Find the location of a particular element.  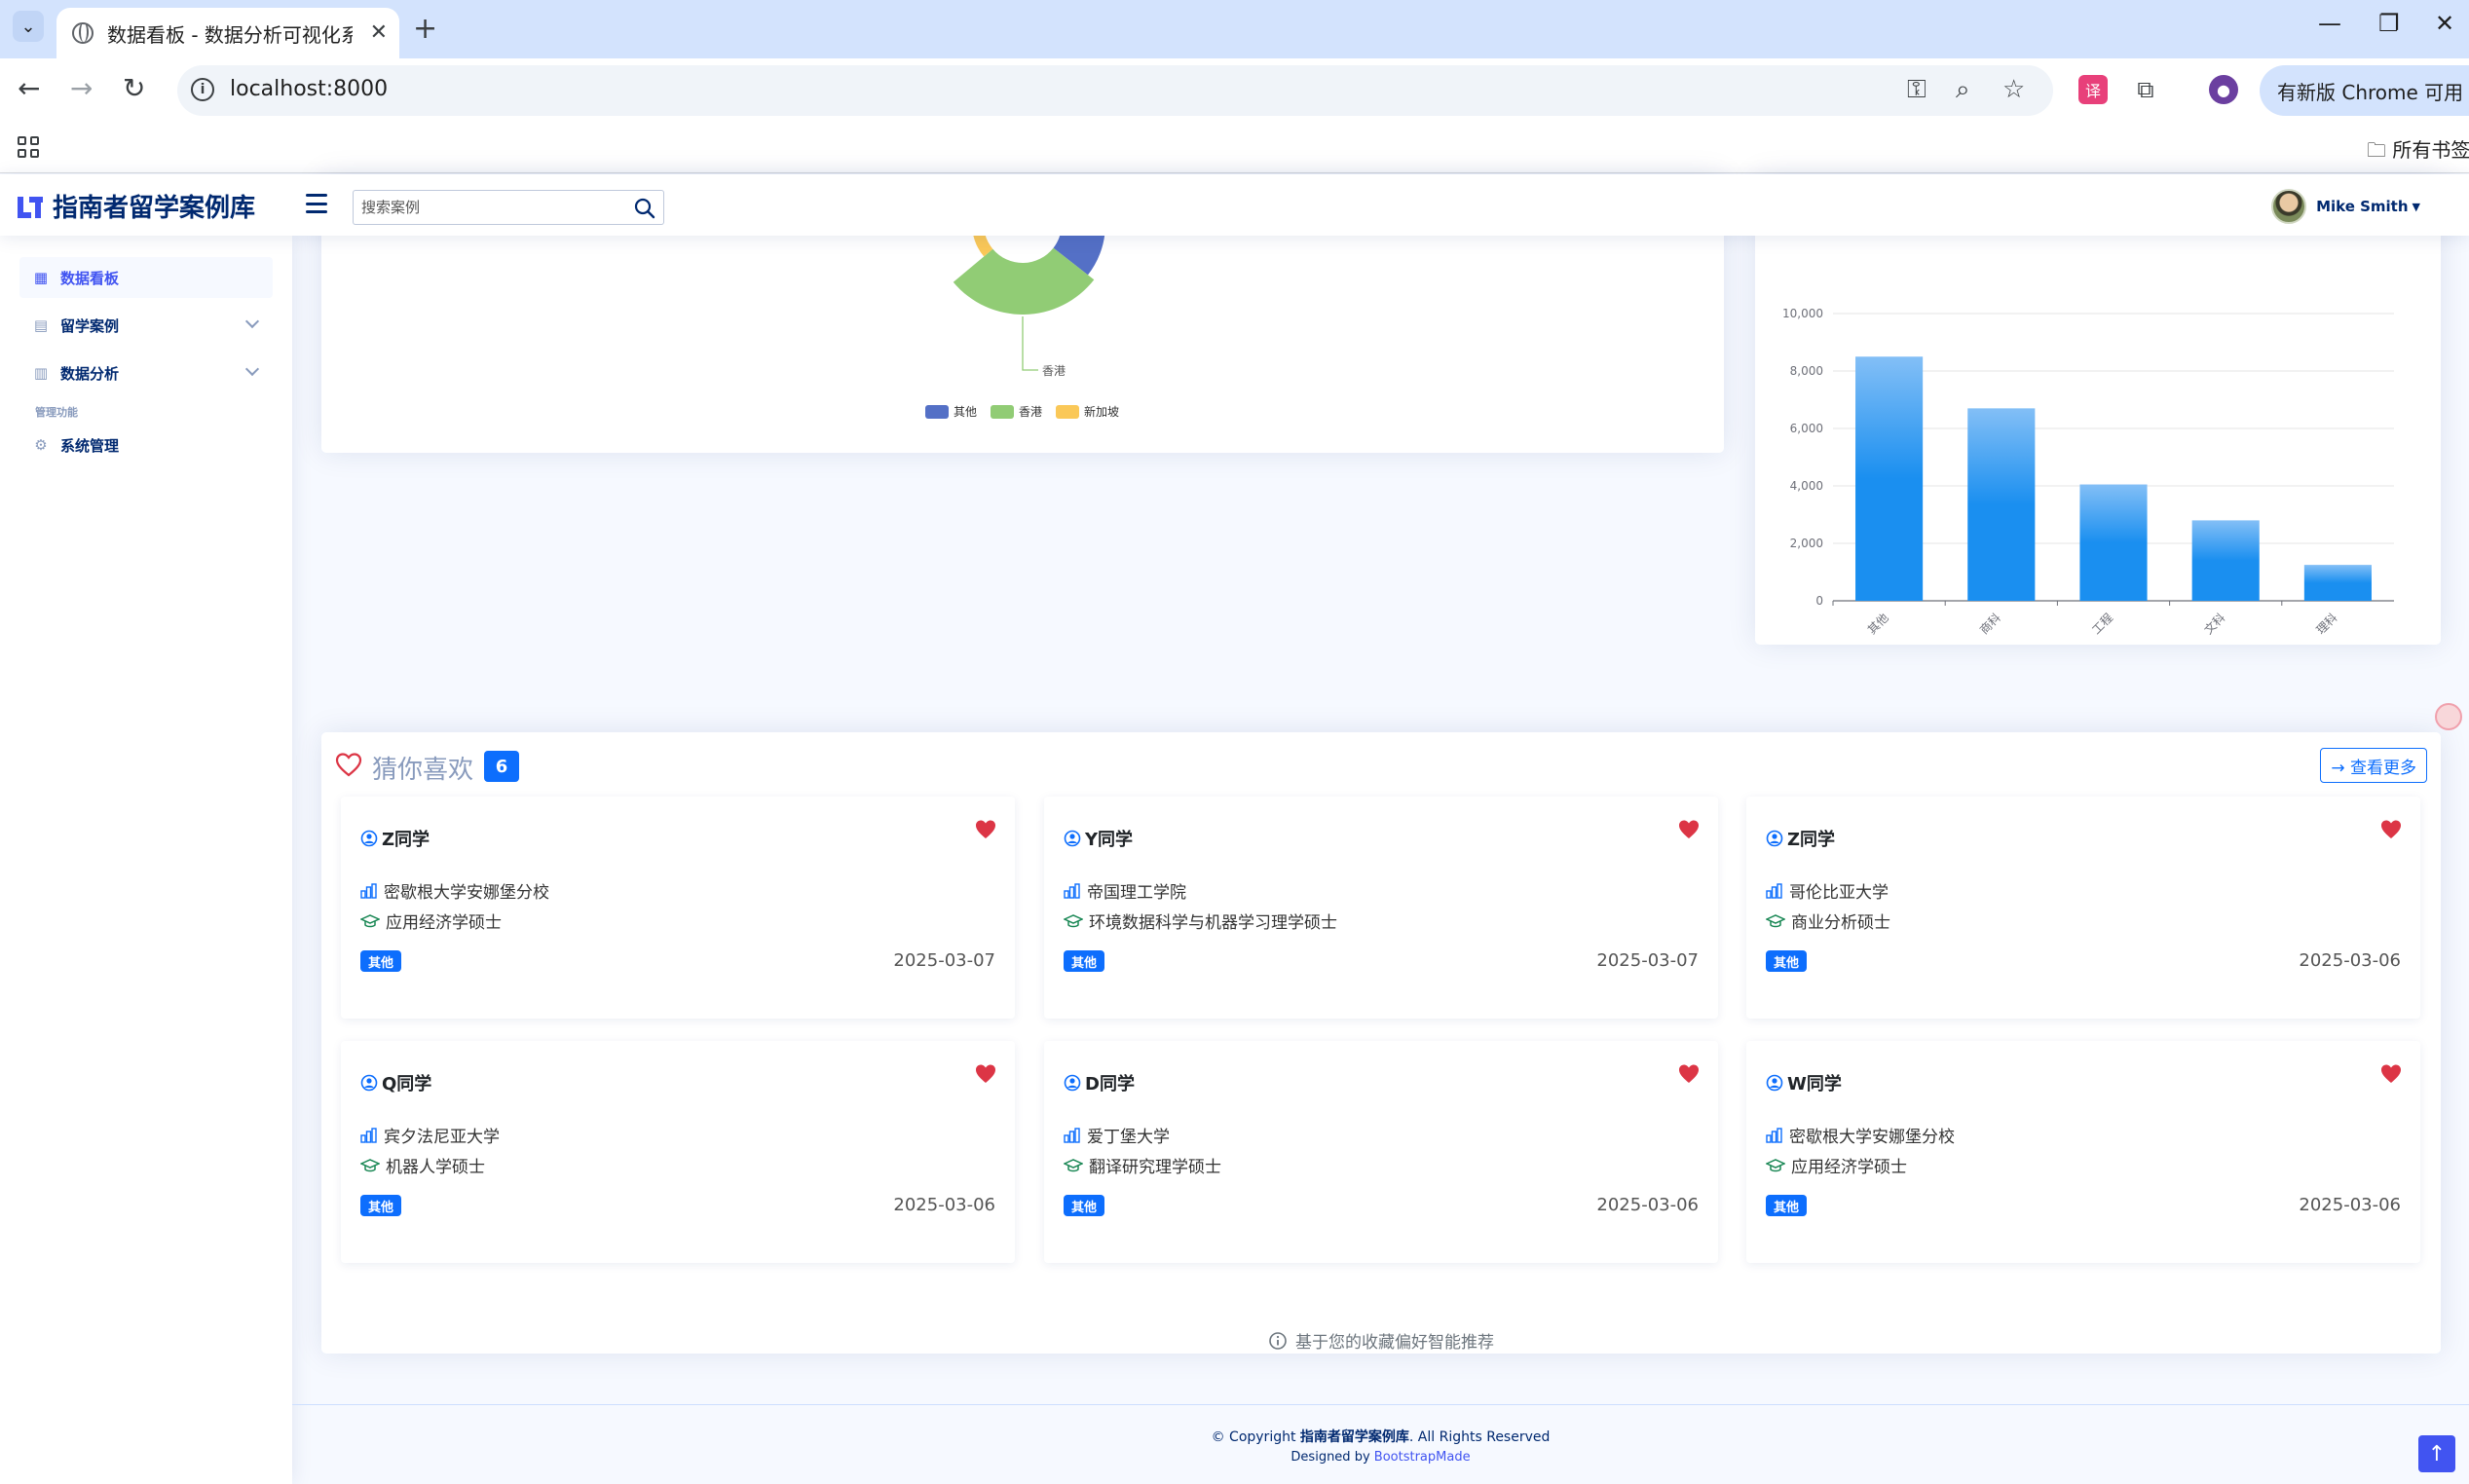

caret-down-icon: ▼ is located at coordinates (2416, 206).